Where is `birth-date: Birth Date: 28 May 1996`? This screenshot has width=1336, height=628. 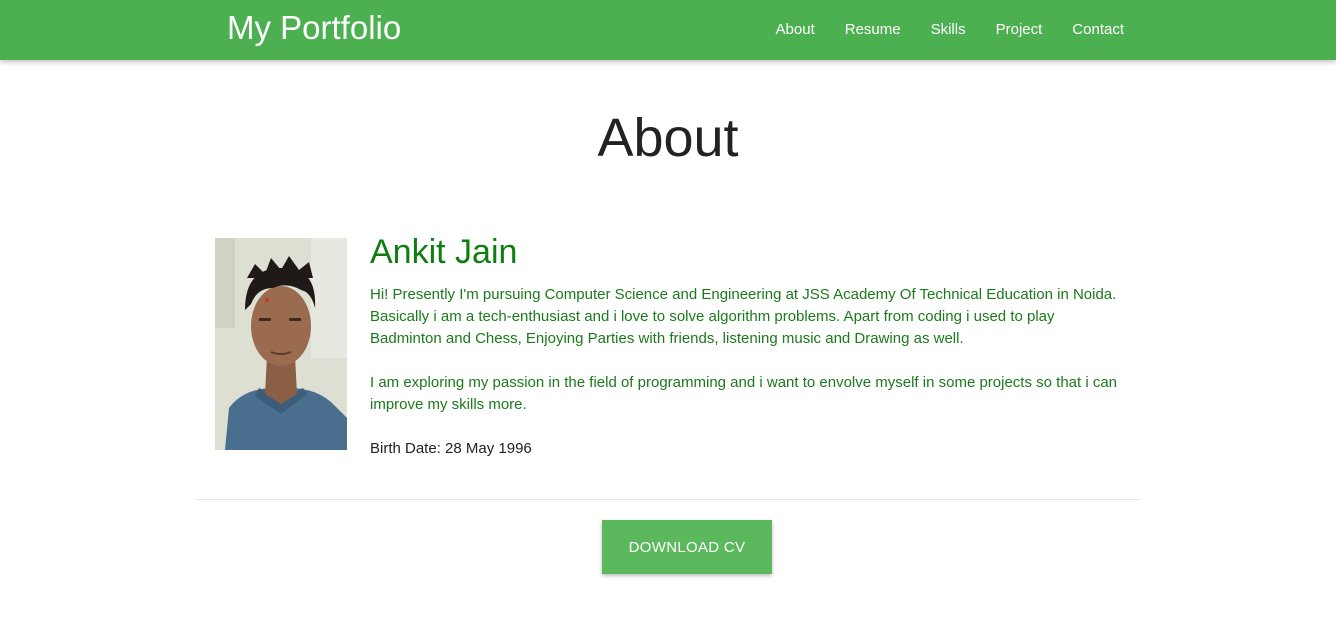 birth-date: Birth Date: 28 May 1996 is located at coordinates (451, 448).